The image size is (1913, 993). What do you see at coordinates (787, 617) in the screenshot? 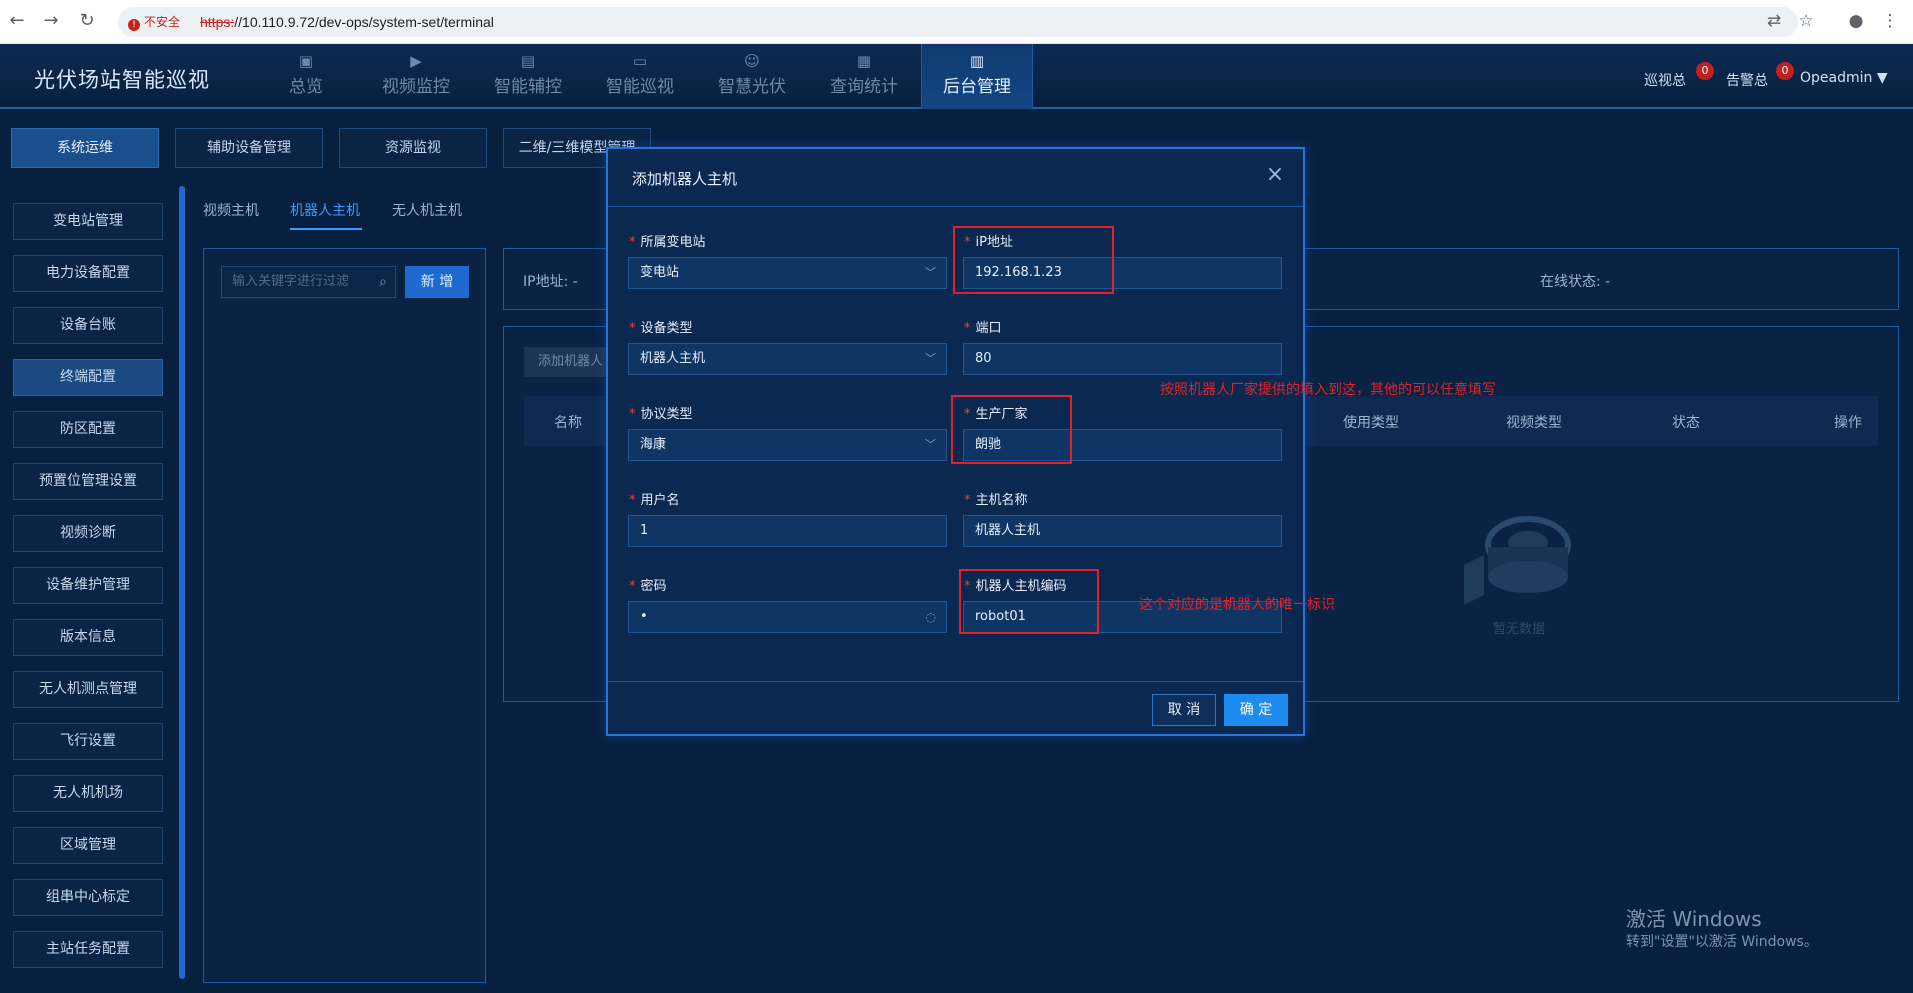
I see `password-input: • ◌` at bounding box center [787, 617].